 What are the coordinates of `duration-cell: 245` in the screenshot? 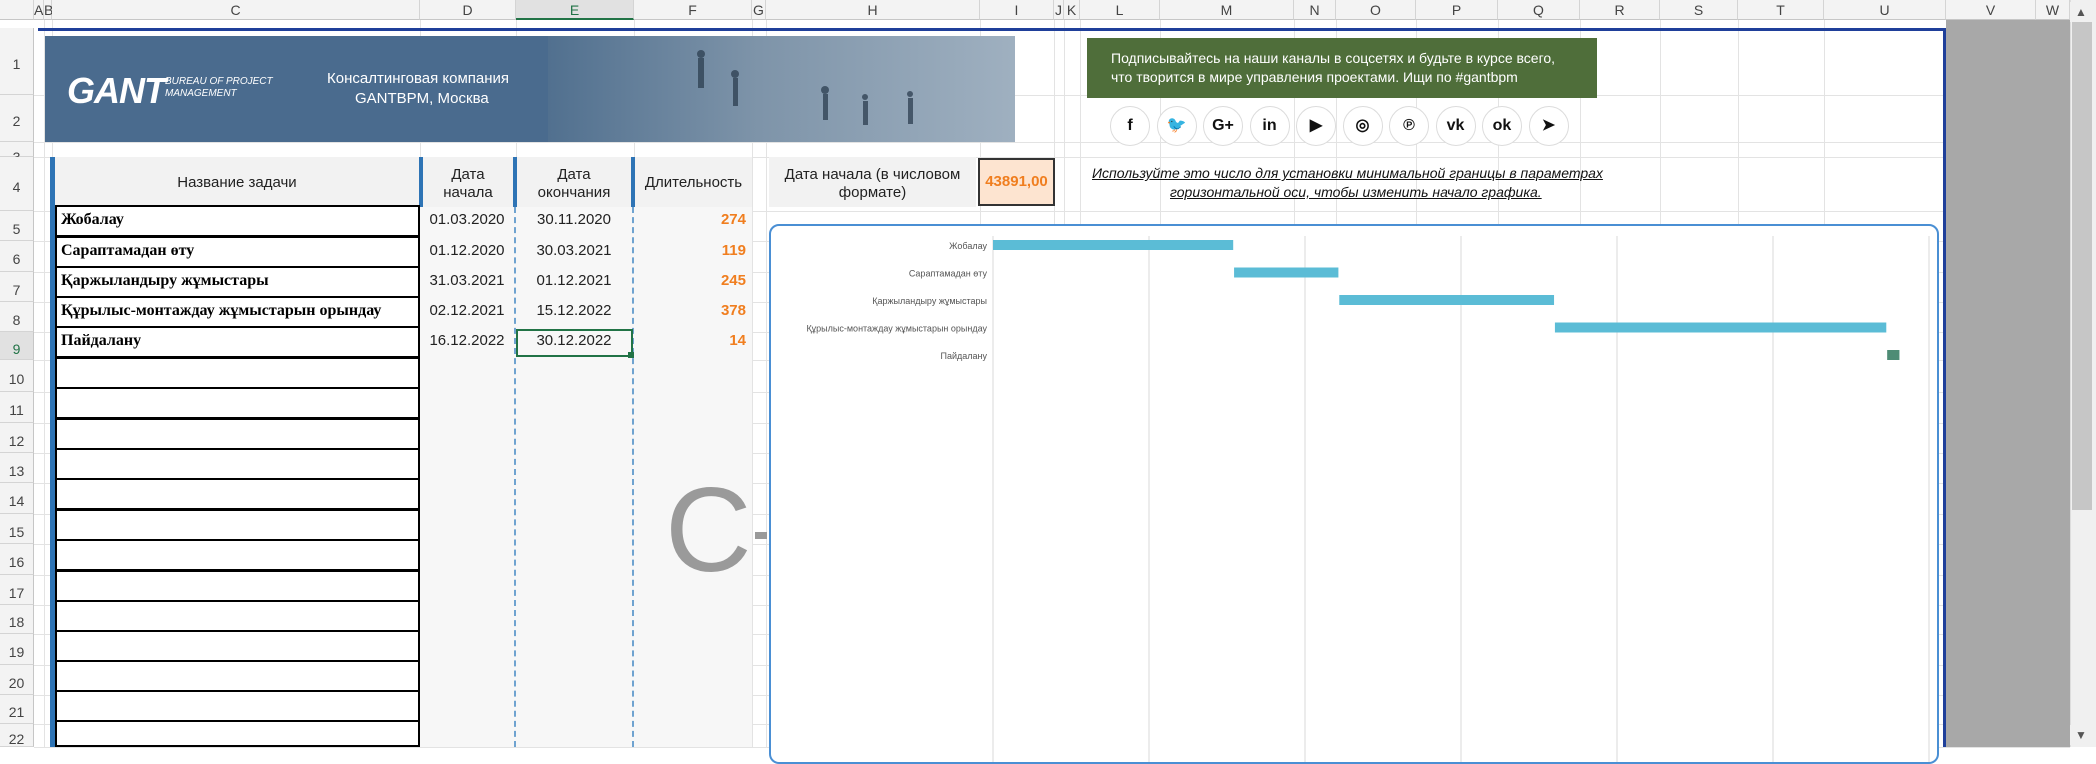 It's located at (693, 281).